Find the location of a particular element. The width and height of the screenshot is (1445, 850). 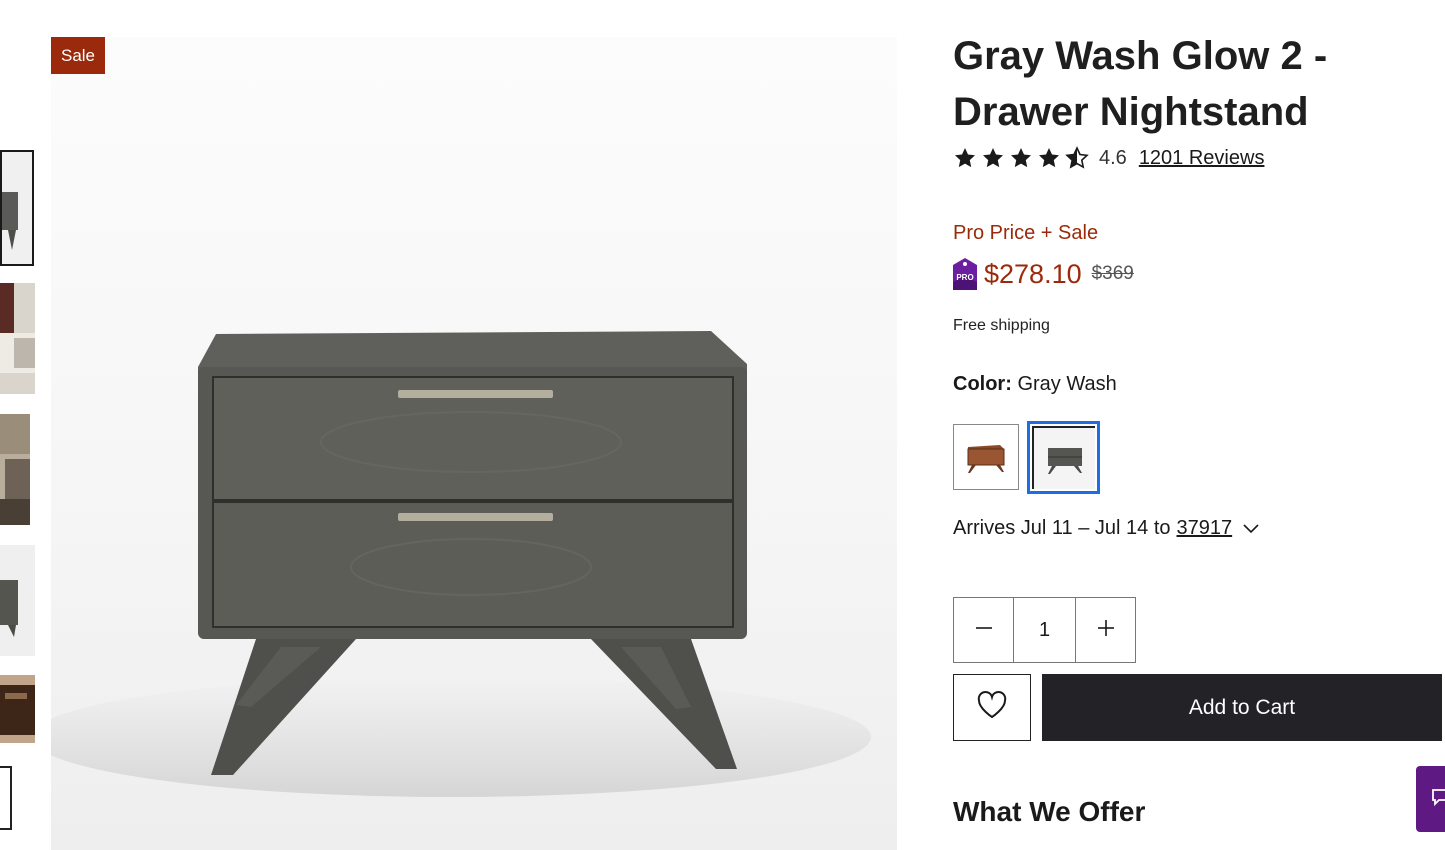

plus-icon is located at coordinates (1106, 630).